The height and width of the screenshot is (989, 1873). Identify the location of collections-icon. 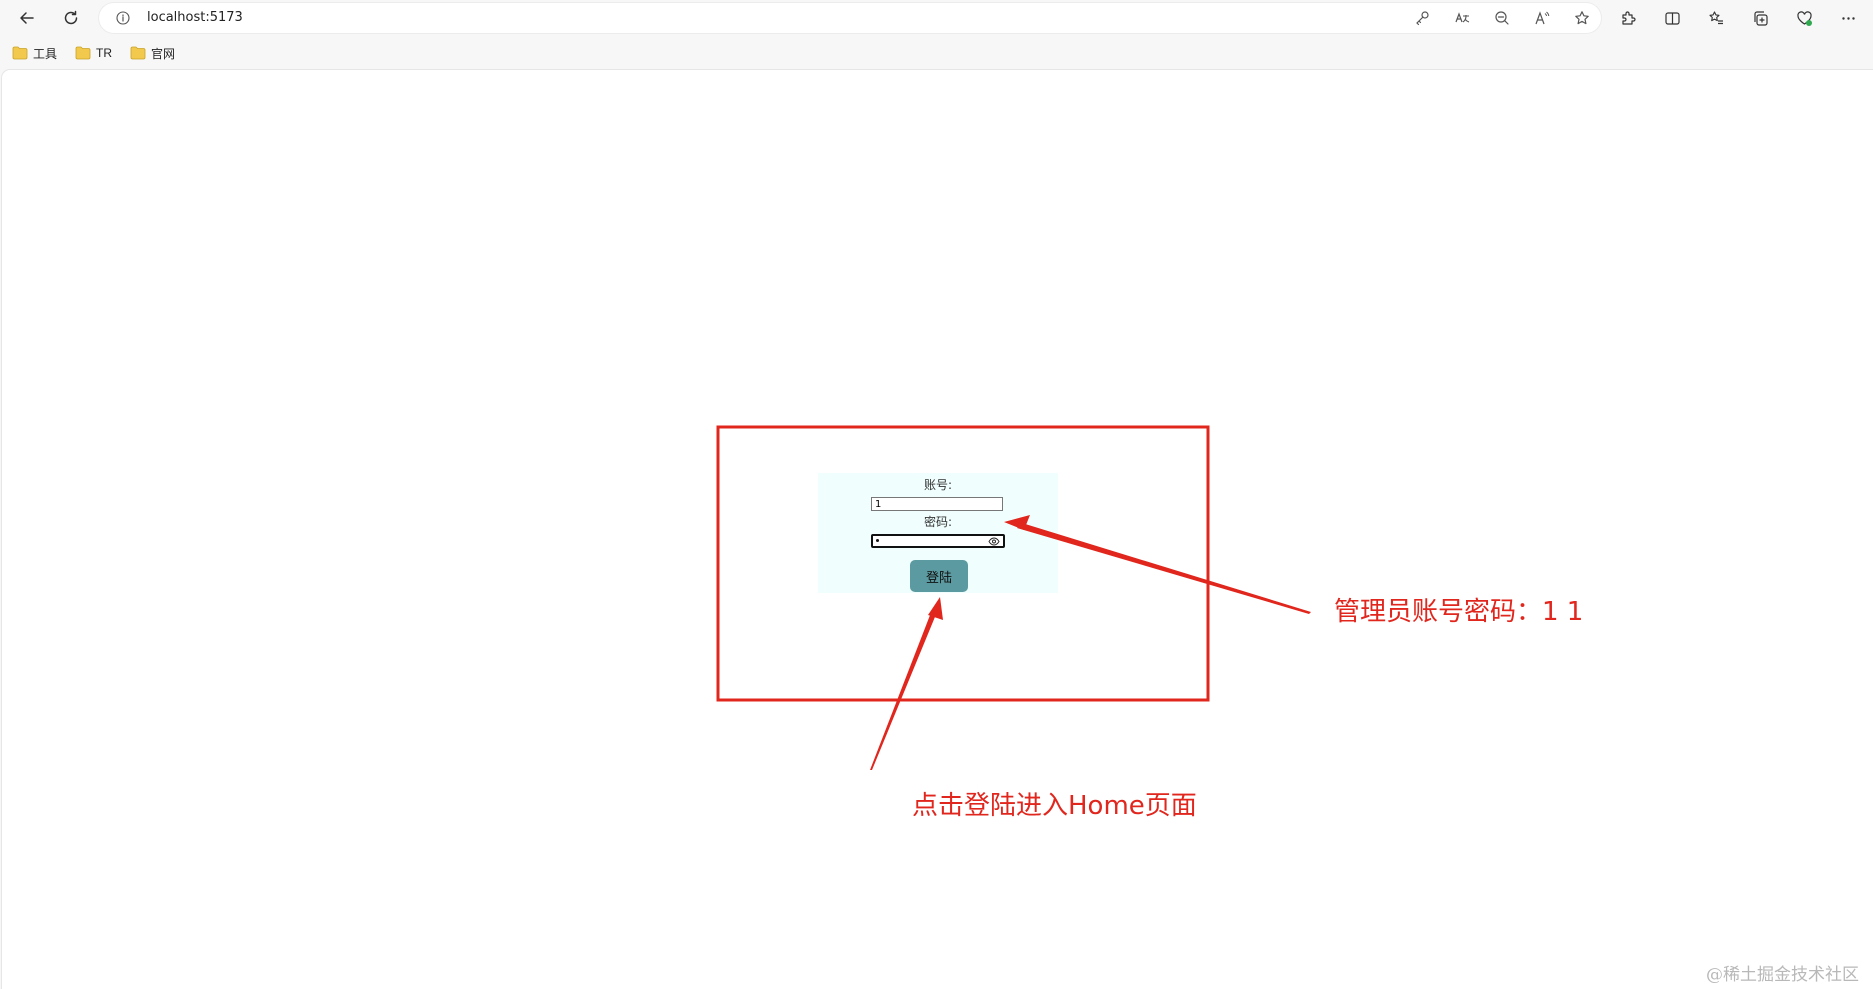
(1760, 18).